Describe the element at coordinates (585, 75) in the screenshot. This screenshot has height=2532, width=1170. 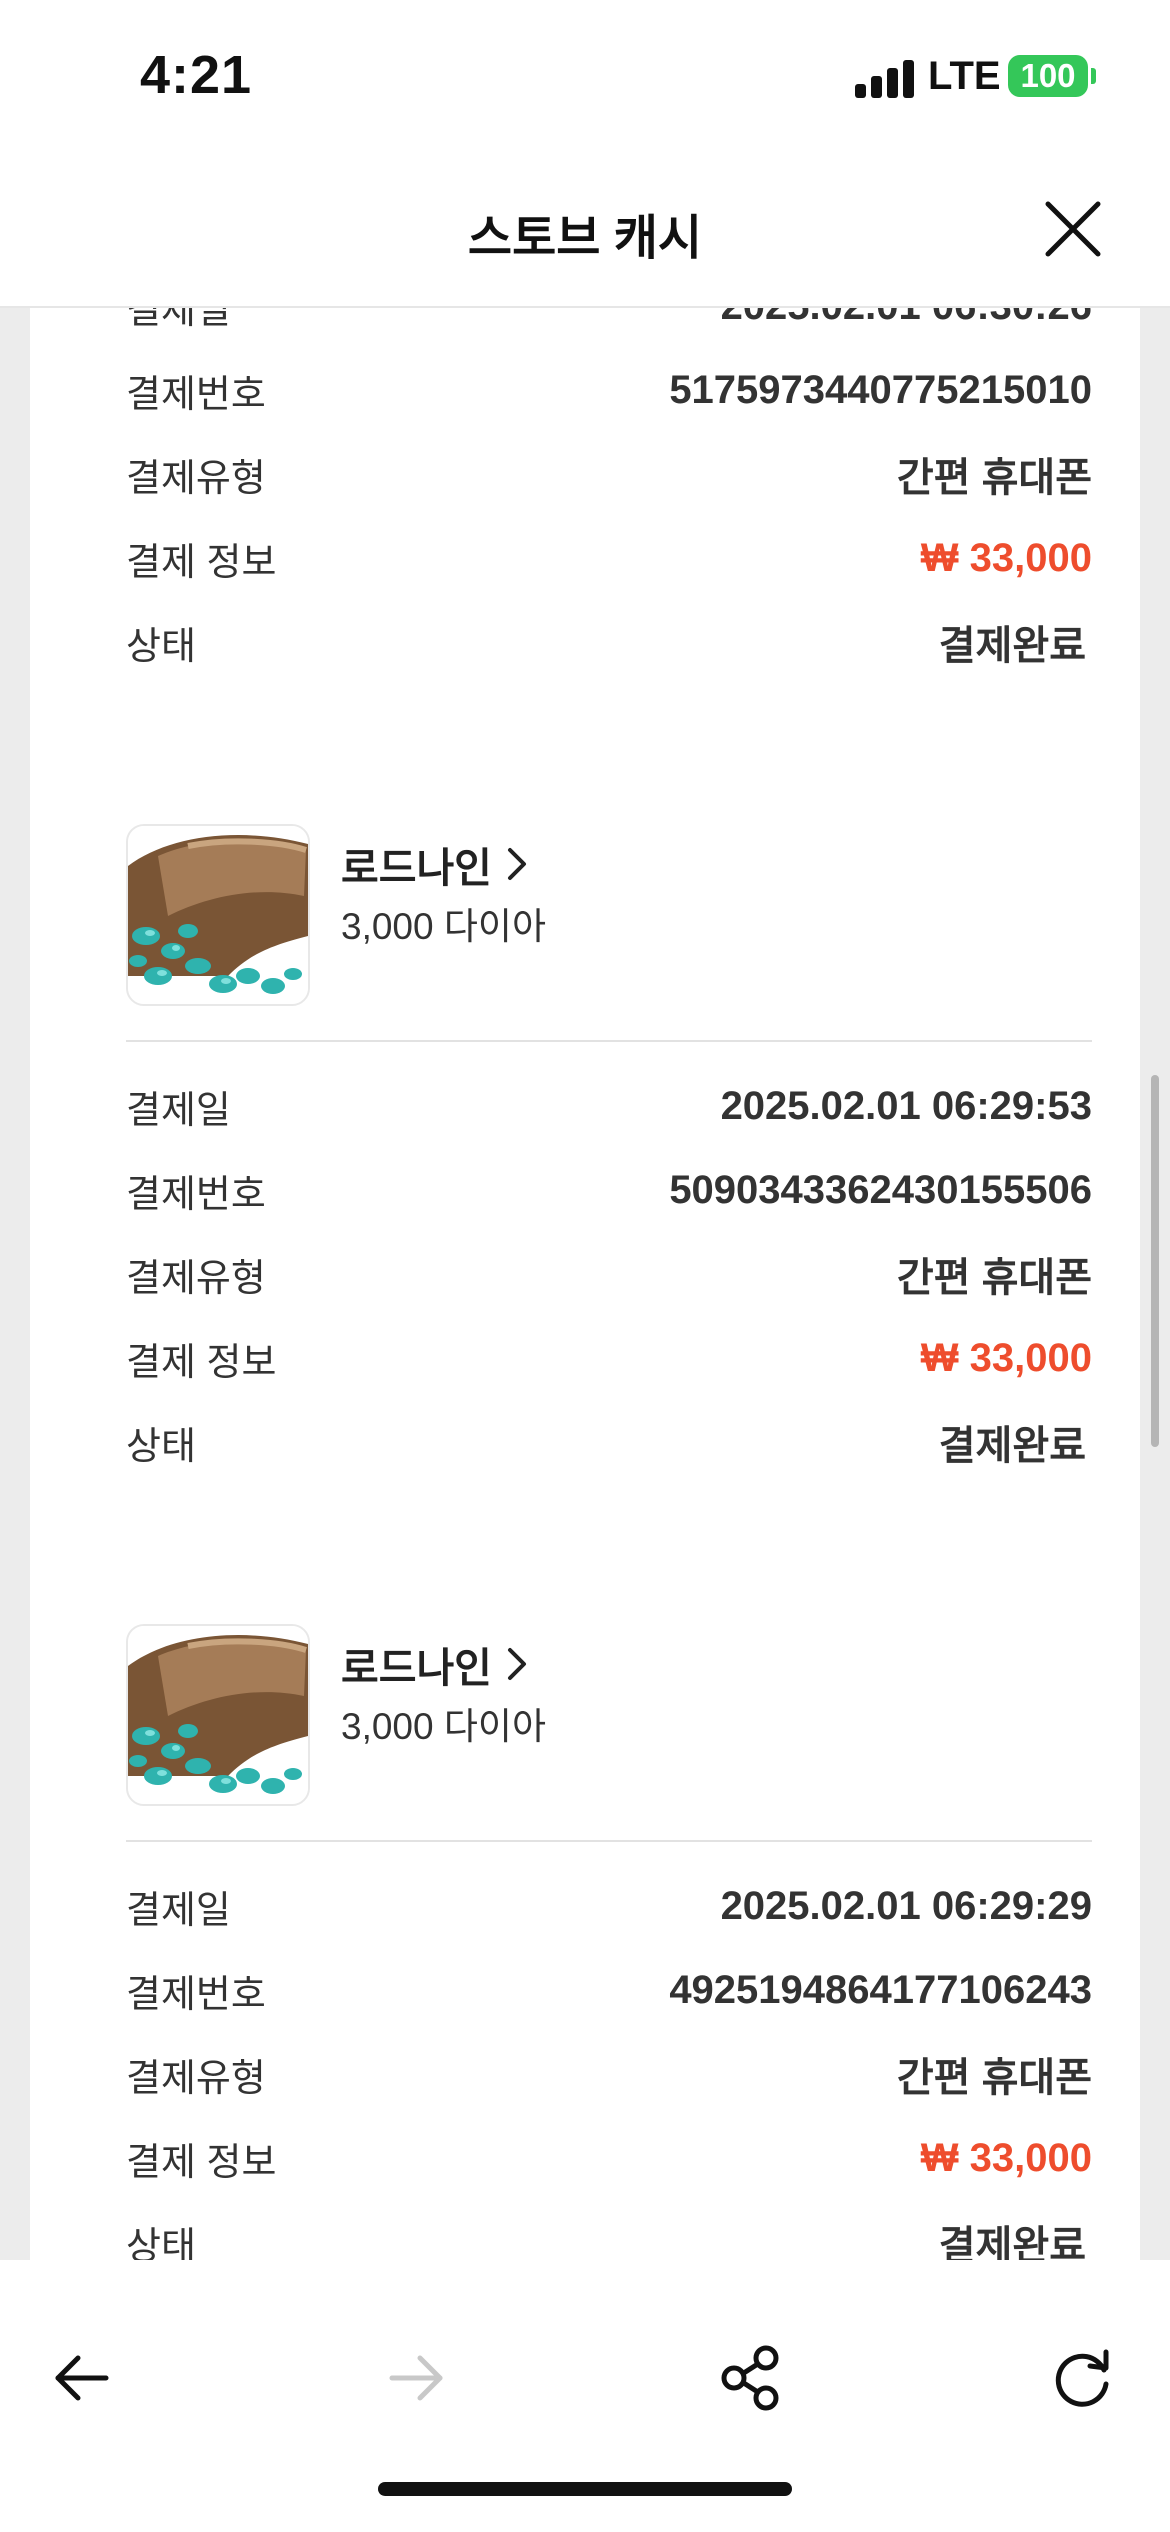
I see `status-bar: 4:21 LTE 100` at that location.